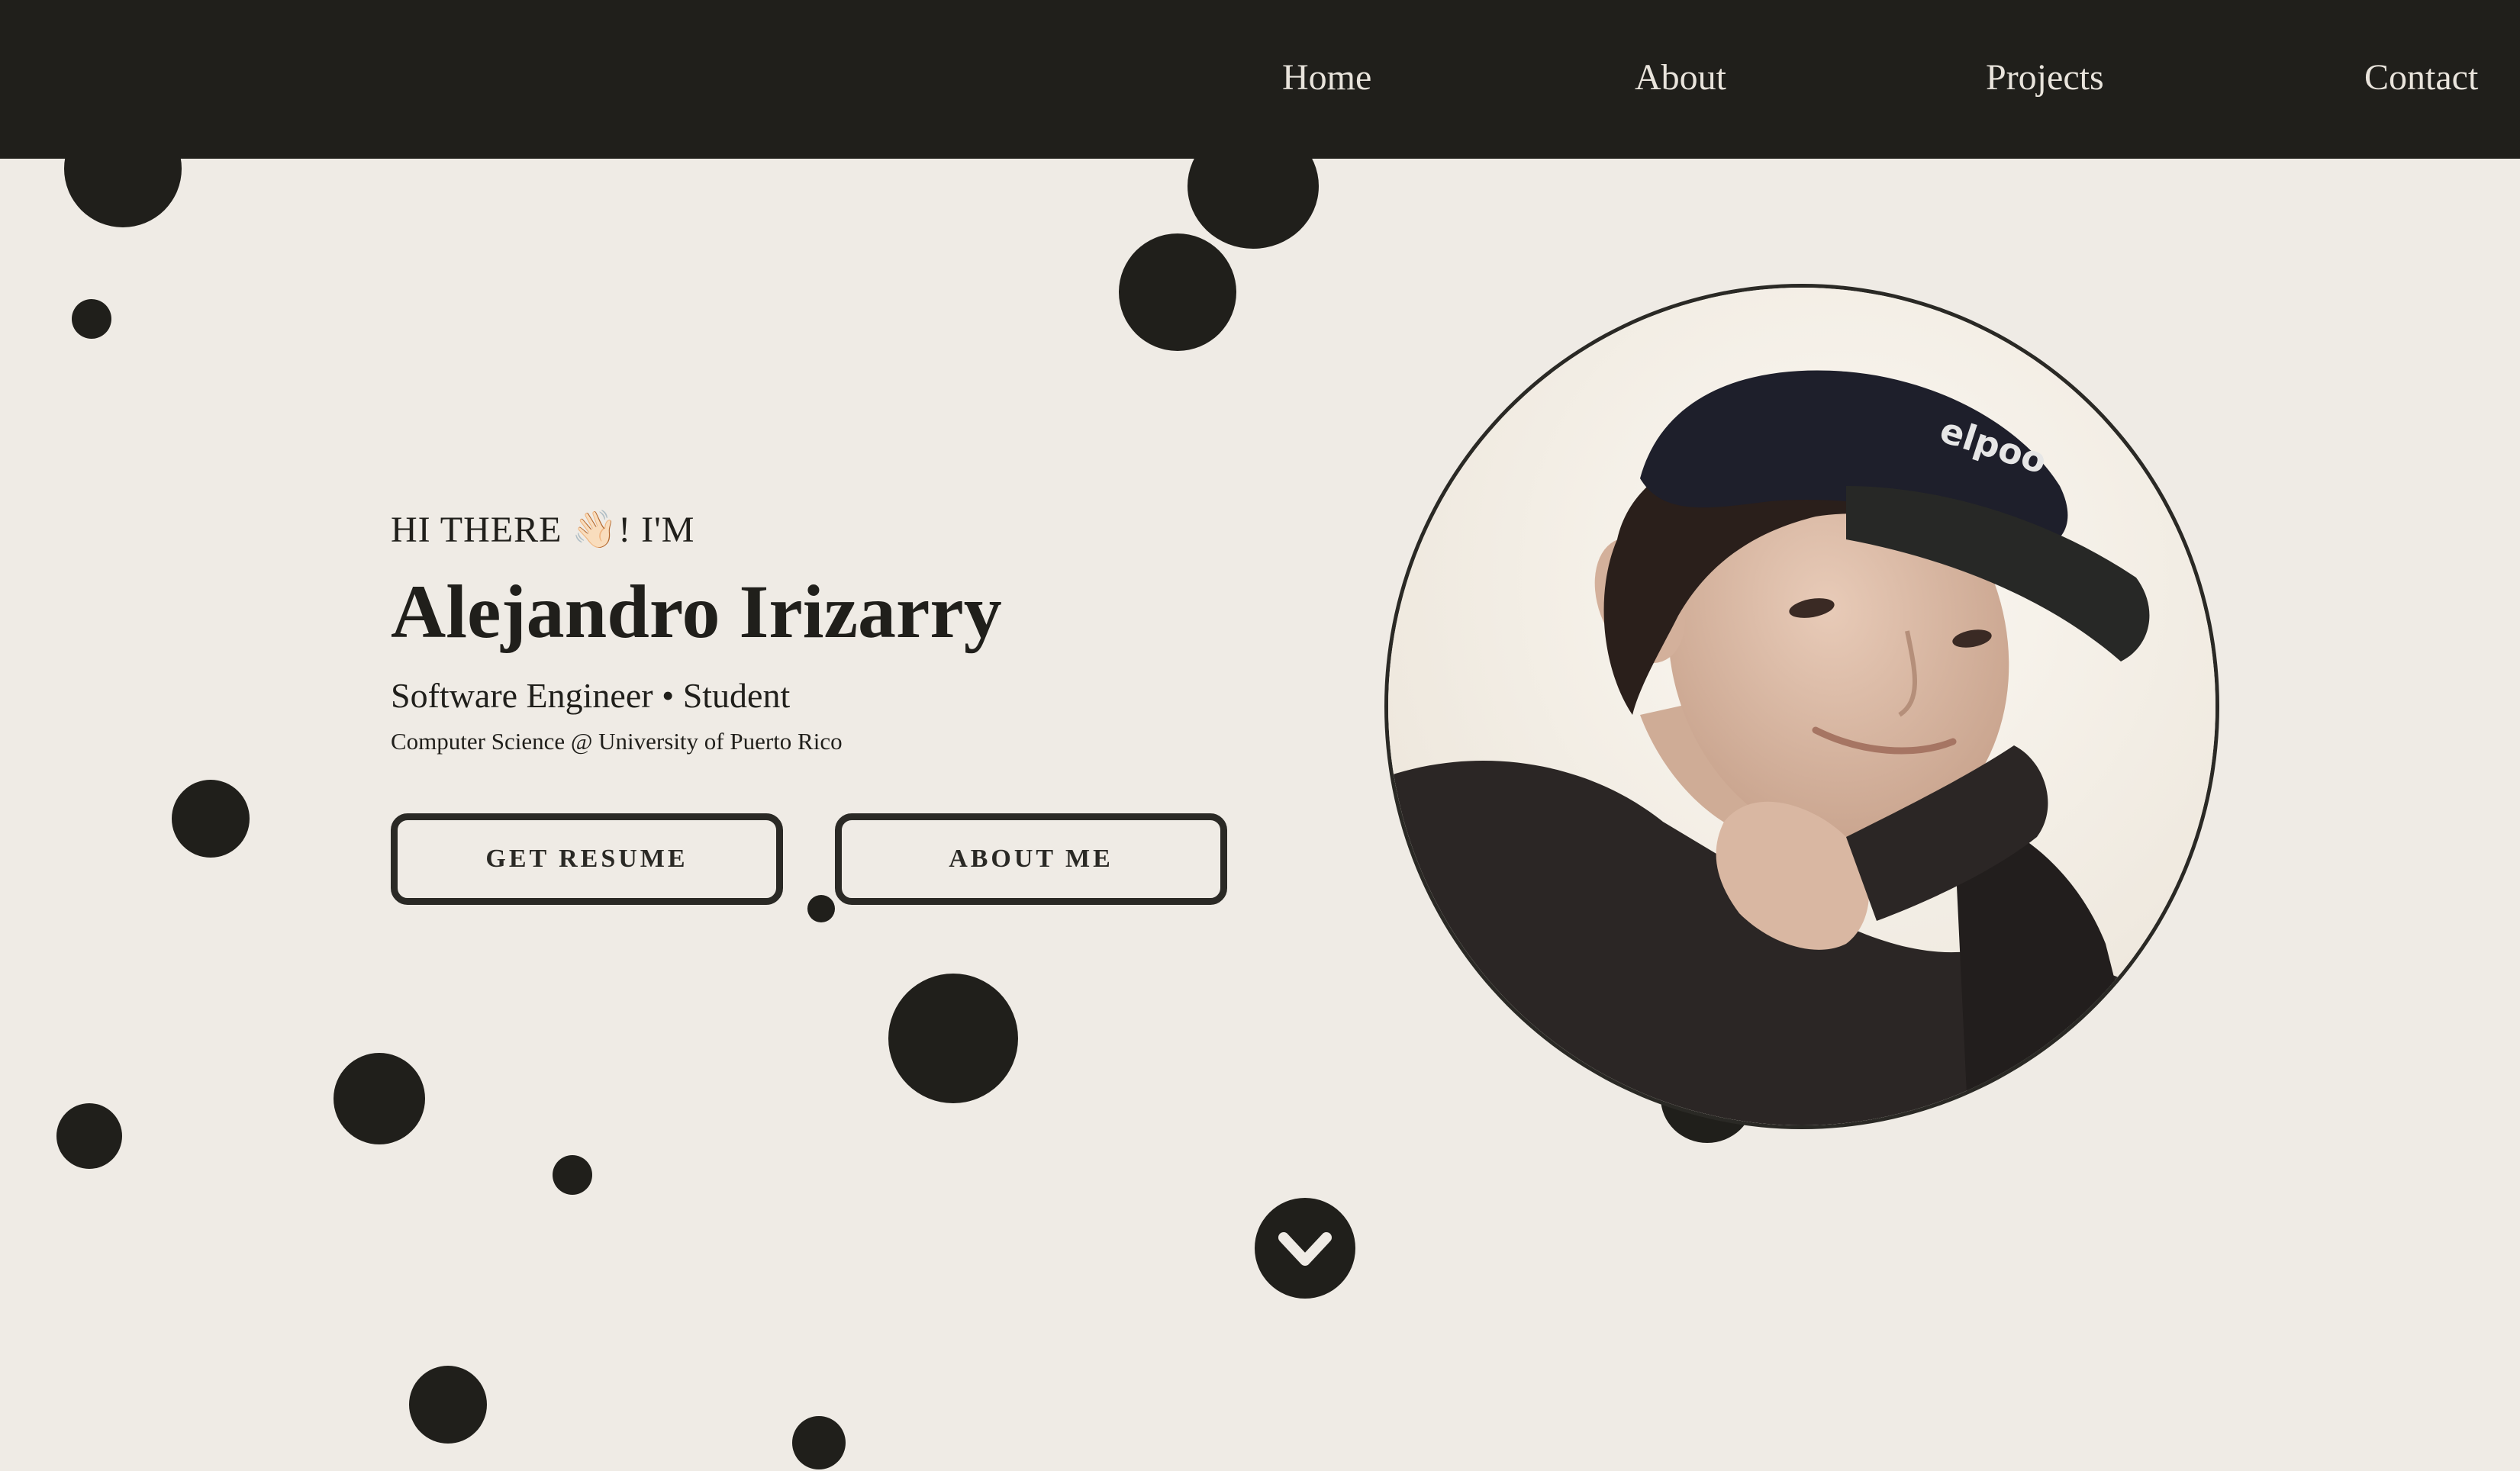  I want to click on nav-contact-link: Contact, so click(2421, 77).